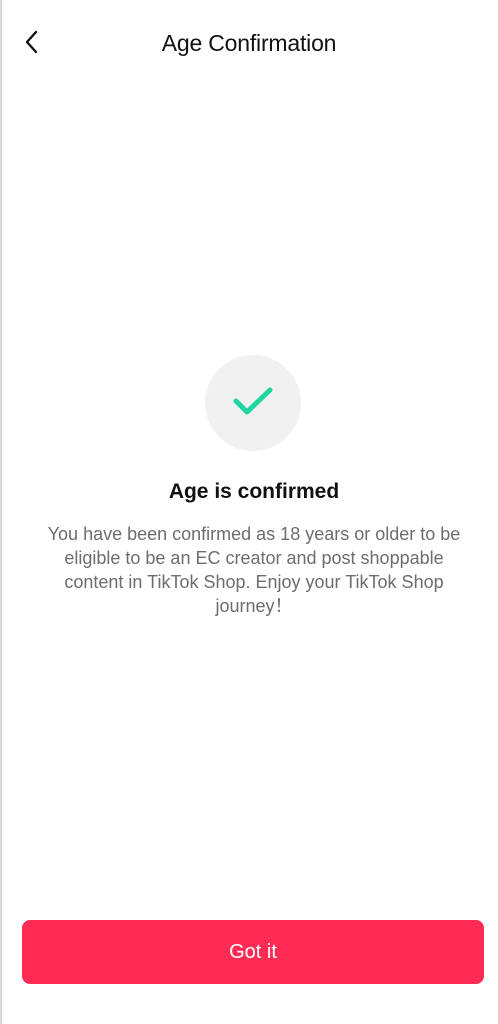  What do you see at coordinates (253, 952) in the screenshot?
I see `got-it-button: Got it` at bounding box center [253, 952].